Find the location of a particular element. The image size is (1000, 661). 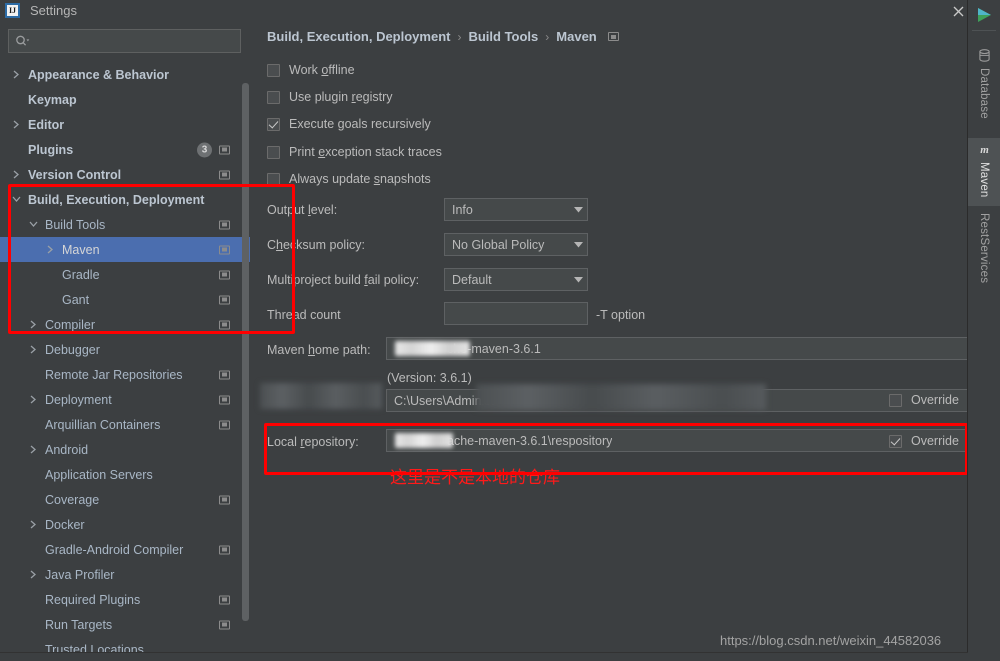

search-field is located at coordinates (124, 41).